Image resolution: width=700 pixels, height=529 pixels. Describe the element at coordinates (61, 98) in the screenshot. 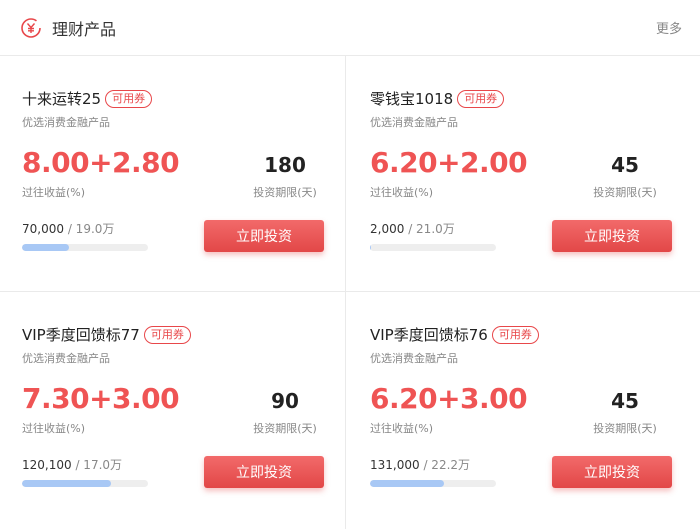

I see `product-name: 十来运转25` at that location.